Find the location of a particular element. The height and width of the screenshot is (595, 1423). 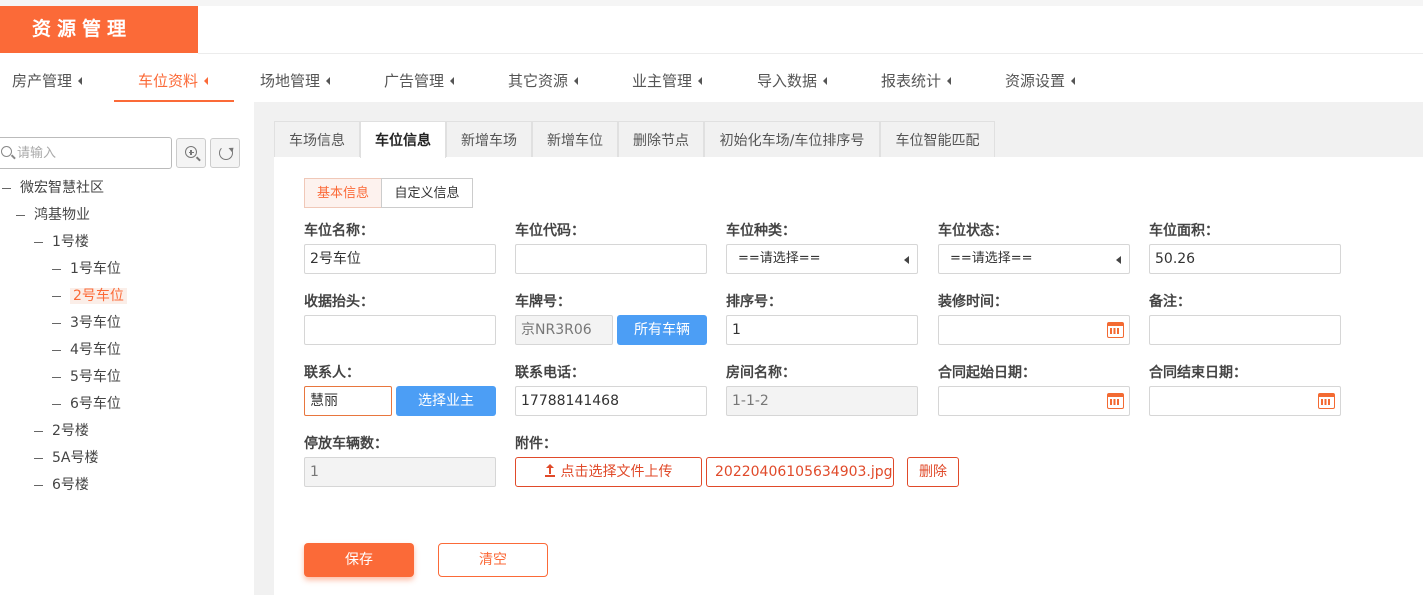

sort-number-input: 1 is located at coordinates (822, 330).